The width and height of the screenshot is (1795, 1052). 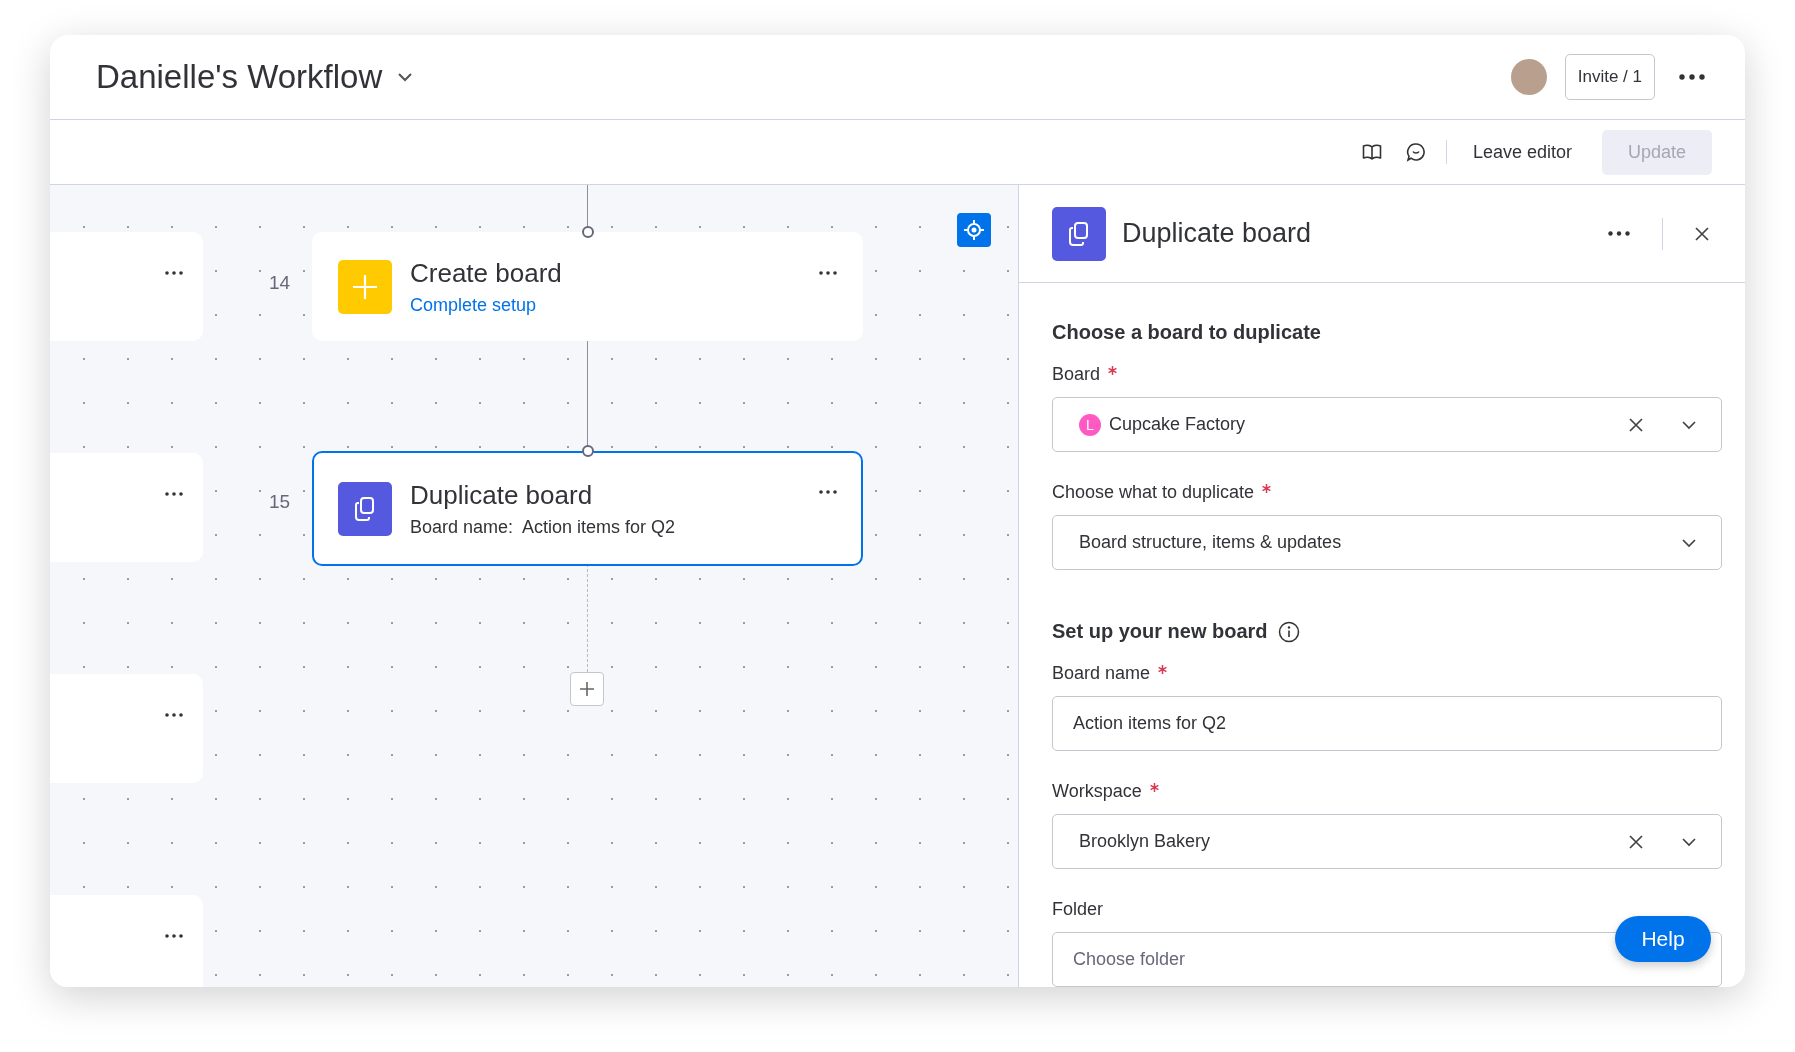 I want to click on complete-setup-link: Complete setup, so click(x=473, y=305).